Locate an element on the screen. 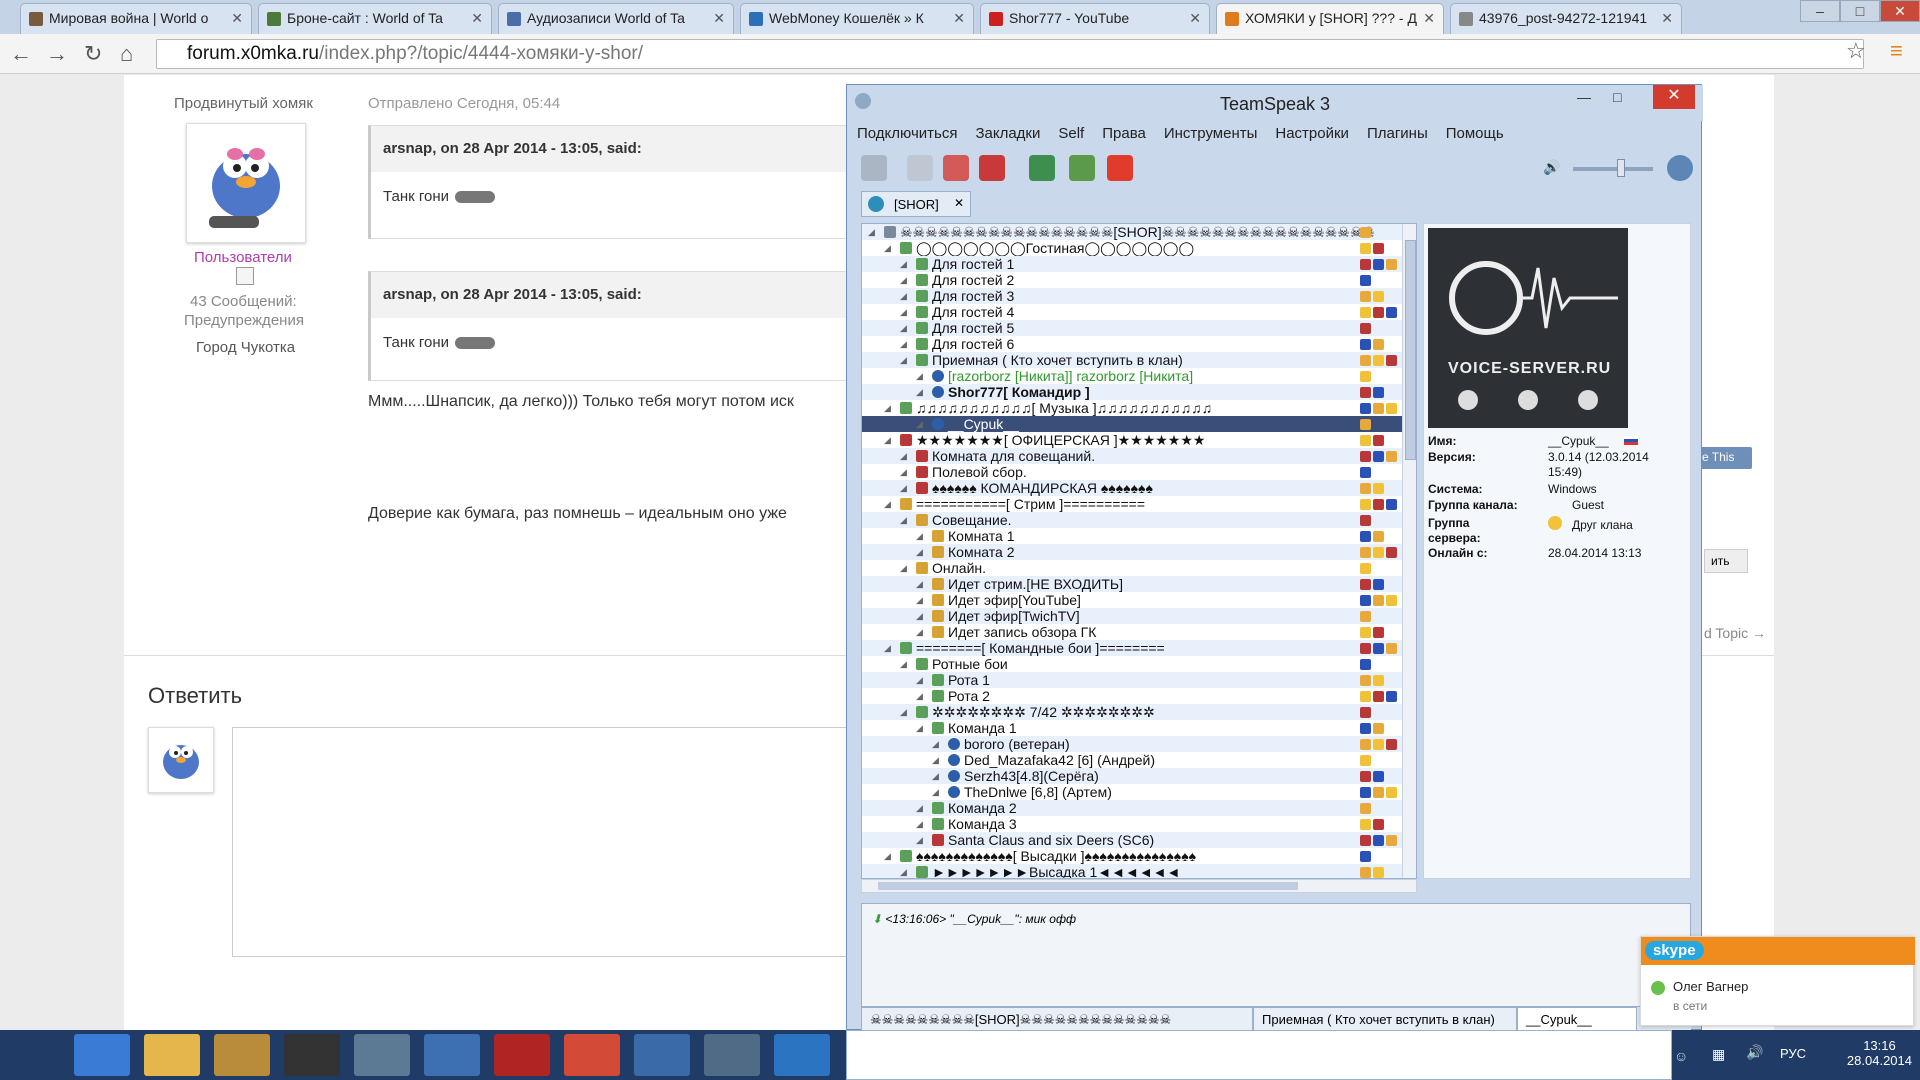 The height and width of the screenshot is (1080, 1920). mute-microphone-icon is located at coordinates (992, 168).